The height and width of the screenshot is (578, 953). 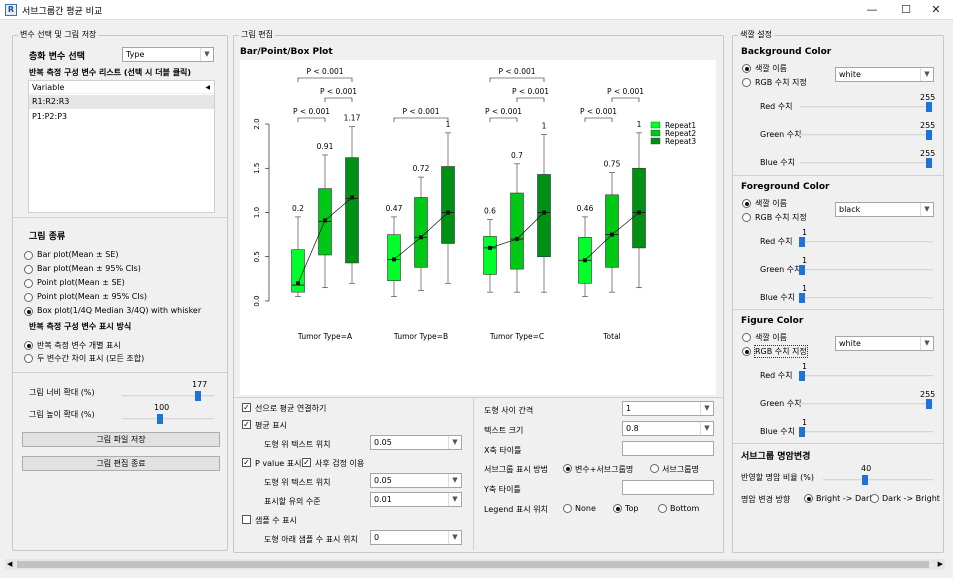 What do you see at coordinates (490, 255) in the screenshot?
I see `box` at bounding box center [490, 255].